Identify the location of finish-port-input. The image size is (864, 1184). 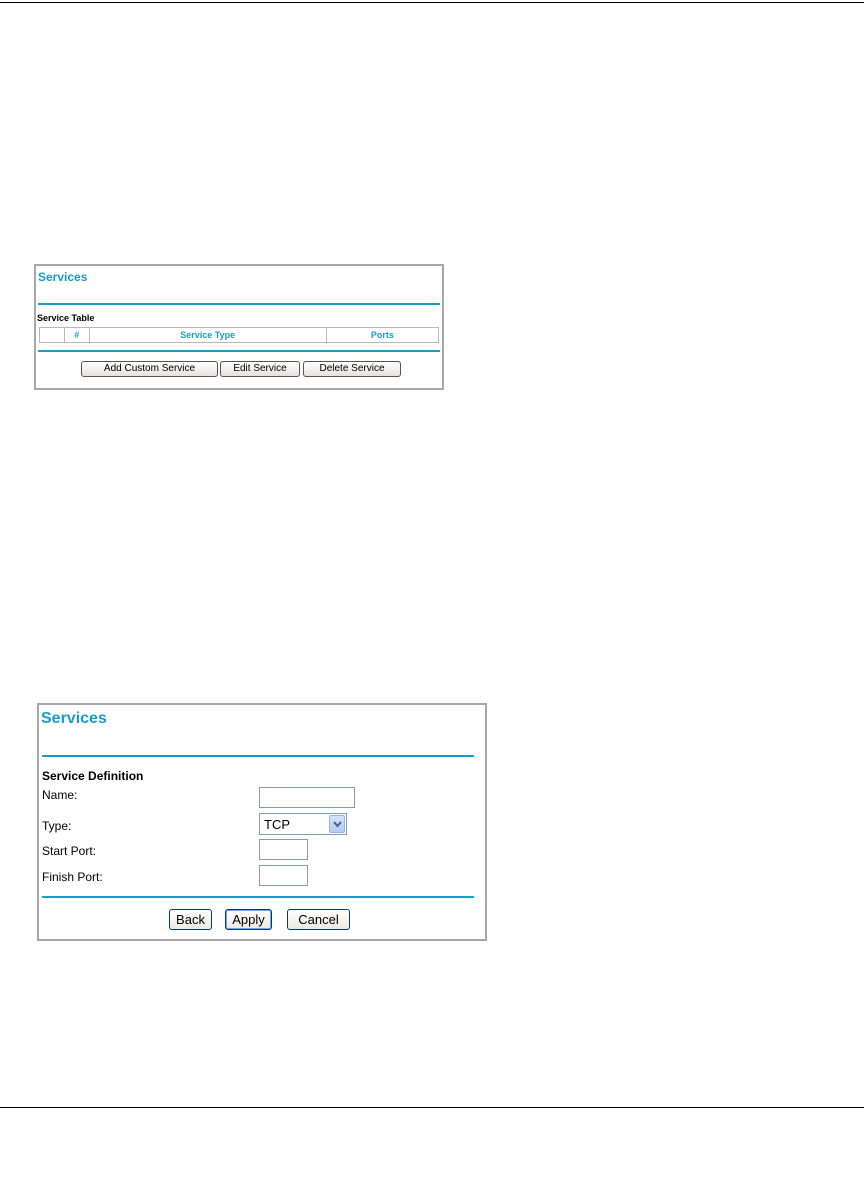
(283, 875).